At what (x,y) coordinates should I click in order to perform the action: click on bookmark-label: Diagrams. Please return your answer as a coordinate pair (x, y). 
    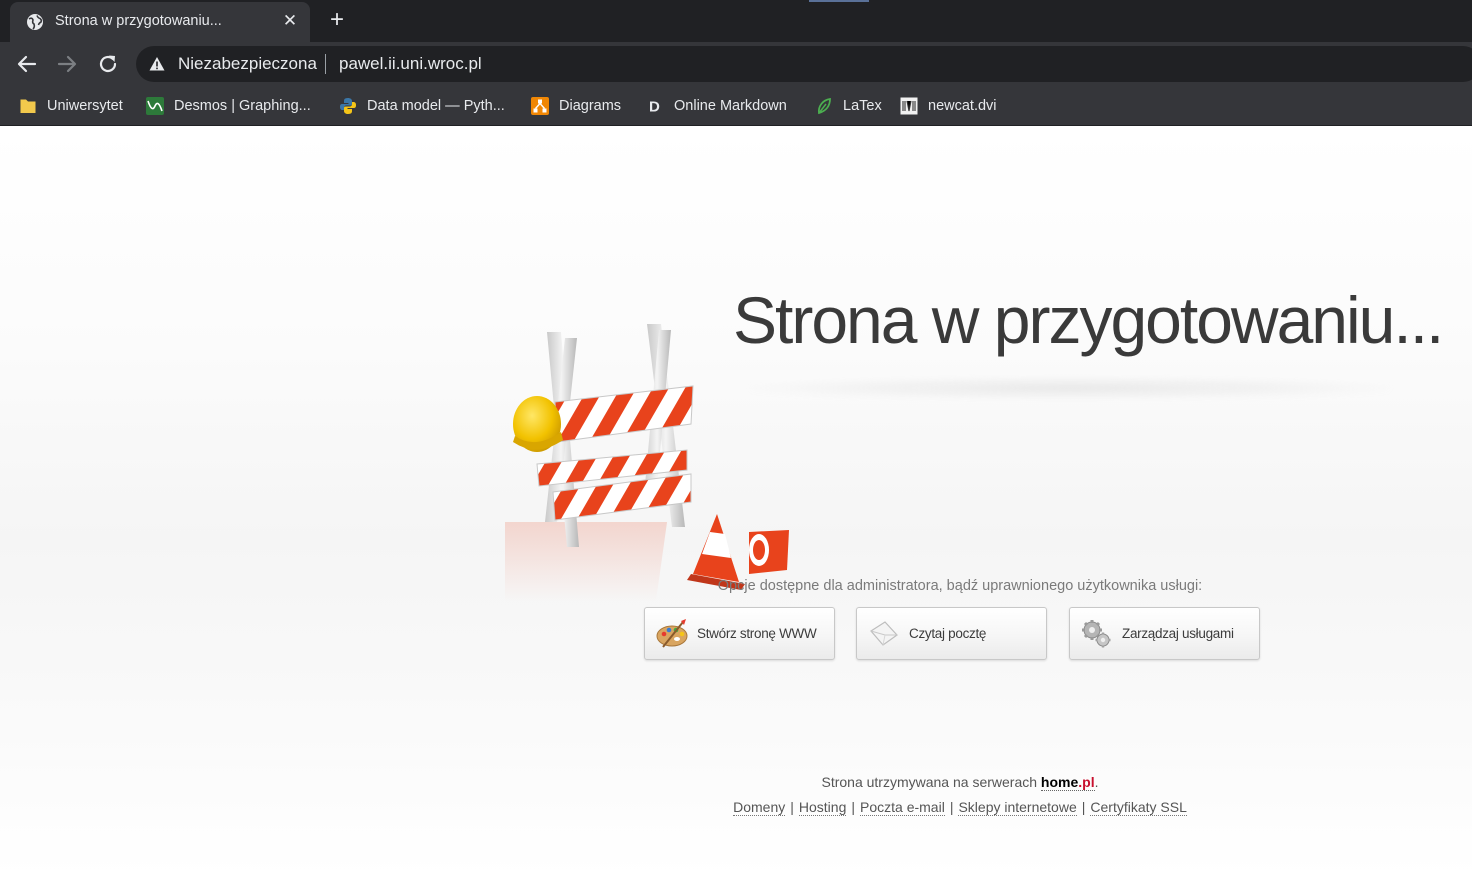
    Looking at the image, I should click on (590, 106).